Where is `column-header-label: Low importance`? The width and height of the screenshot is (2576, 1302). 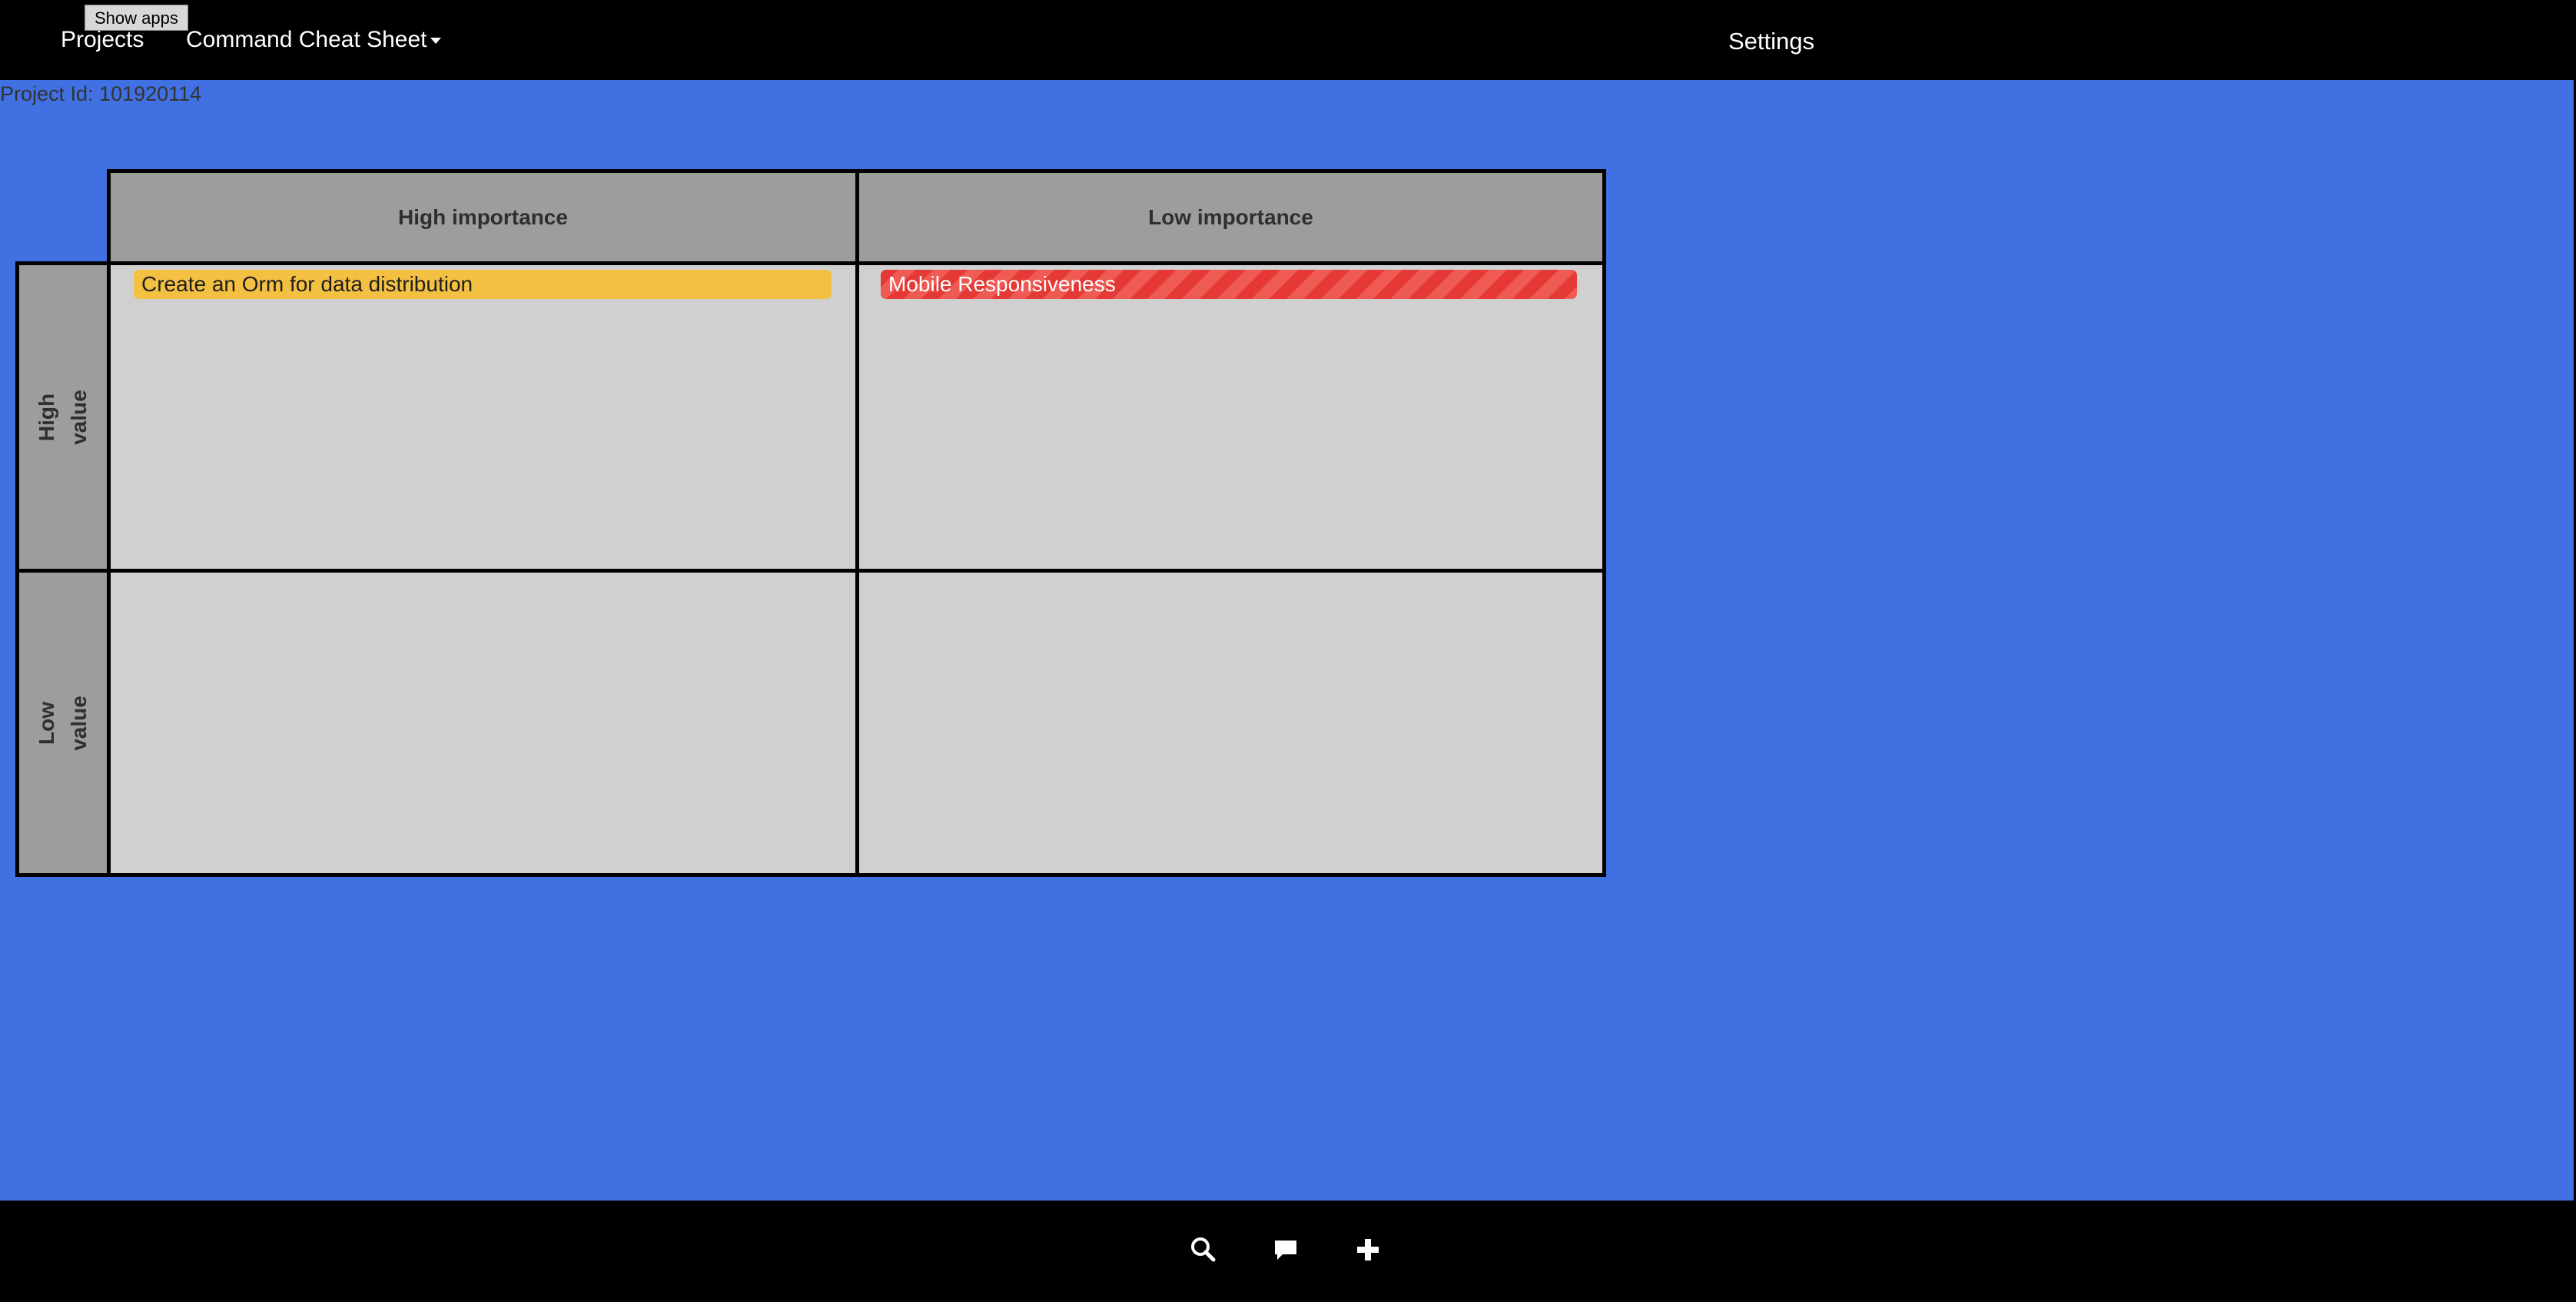 column-header-label: Low importance is located at coordinates (1230, 216).